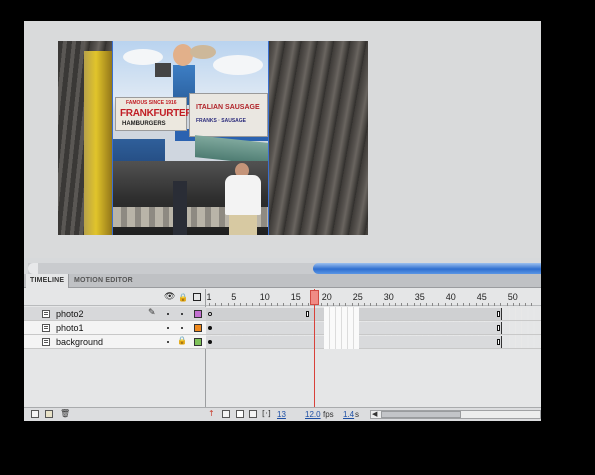 The image size is (595, 475). I want to click on frame-grid-empty, so click(341, 328).